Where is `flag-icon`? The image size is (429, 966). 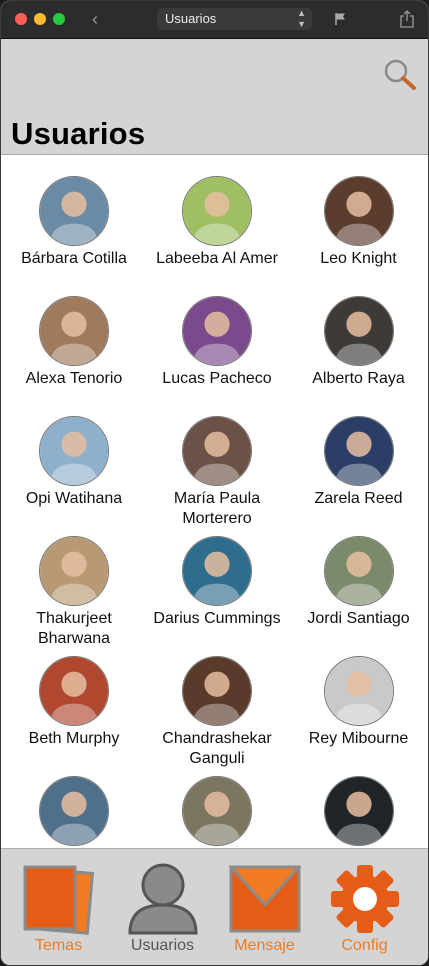
flag-icon is located at coordinates (341, 19).